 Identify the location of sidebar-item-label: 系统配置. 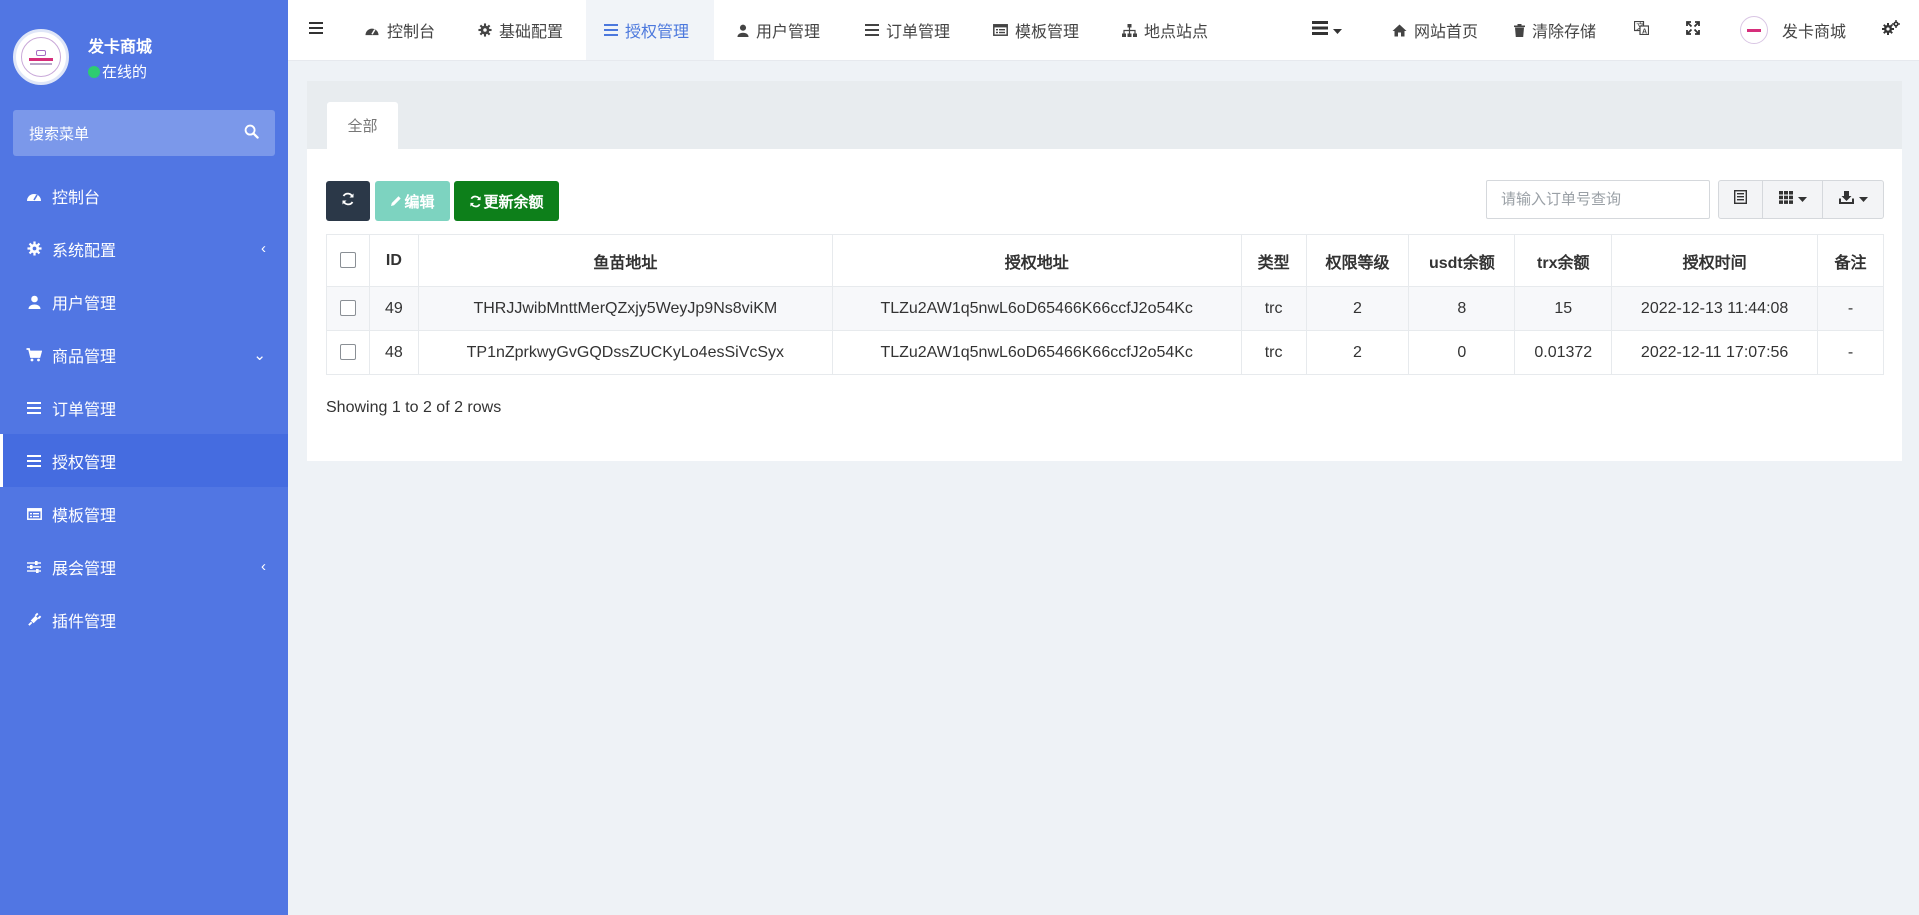
(84, 251).